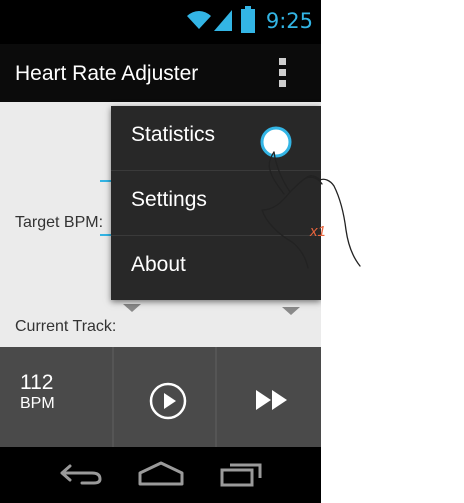  What do you see at coordinates (317, 231) in the screenshot?
I see `tap-count-label: x1` at bounding box center [317, 231].